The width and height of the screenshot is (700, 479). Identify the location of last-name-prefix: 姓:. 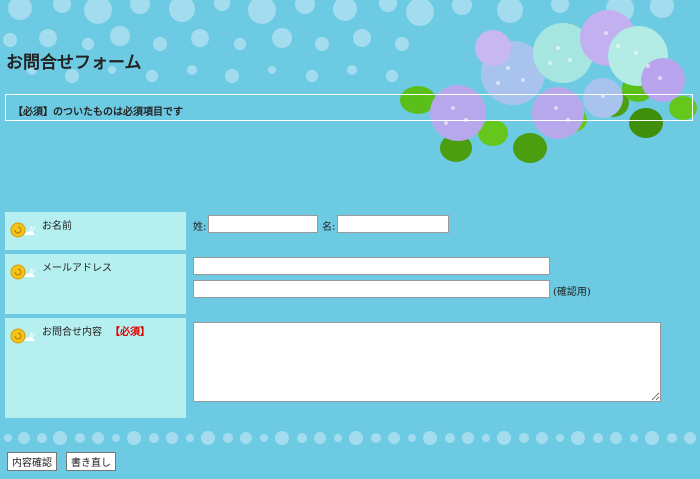
(200, 227).